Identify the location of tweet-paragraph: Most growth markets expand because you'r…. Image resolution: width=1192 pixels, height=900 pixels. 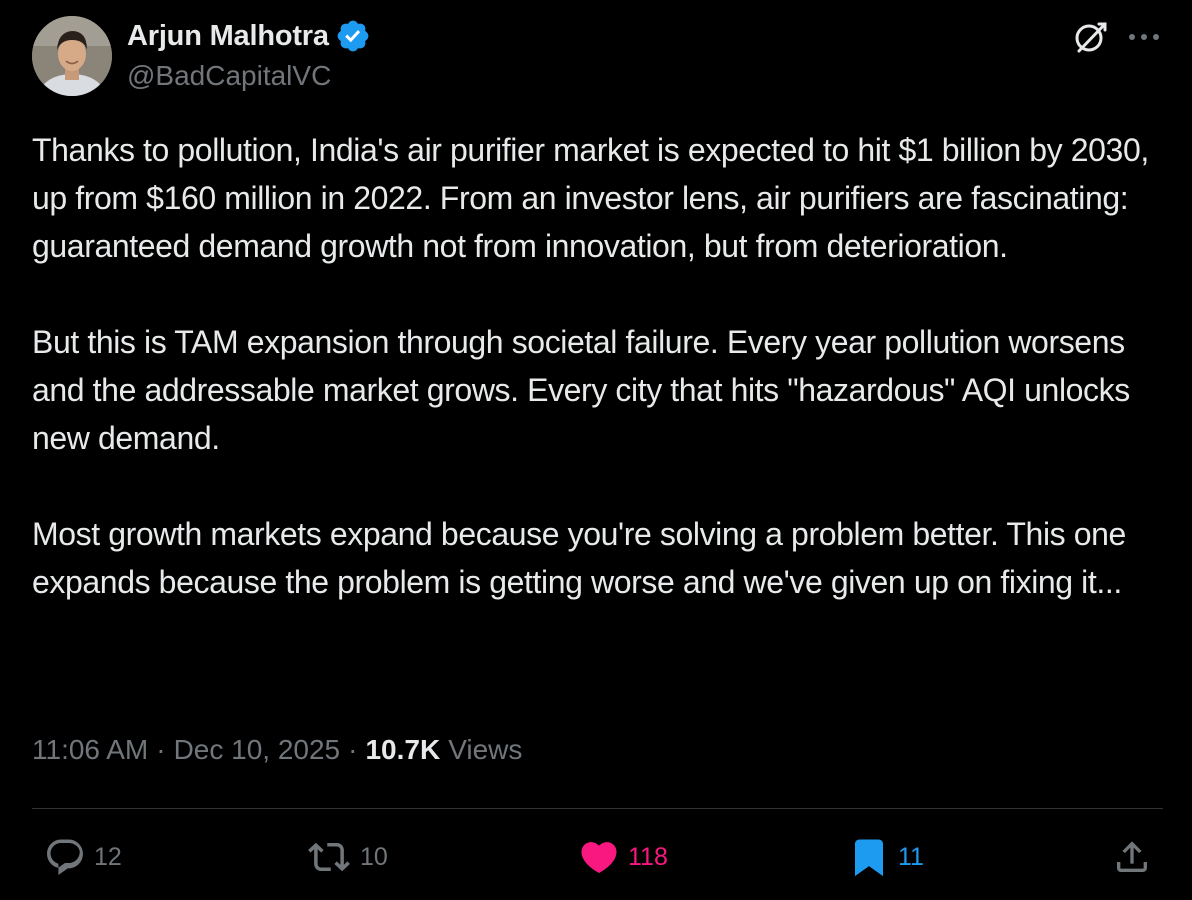
(579, 558).